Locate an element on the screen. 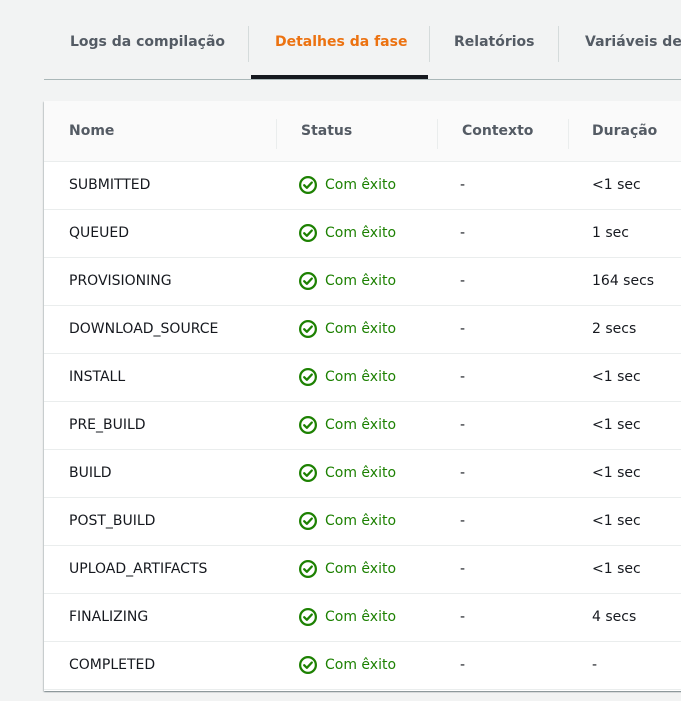 This screenshot has height=701, width=681. column-header-status: Status is located at coordinates (327, 131).